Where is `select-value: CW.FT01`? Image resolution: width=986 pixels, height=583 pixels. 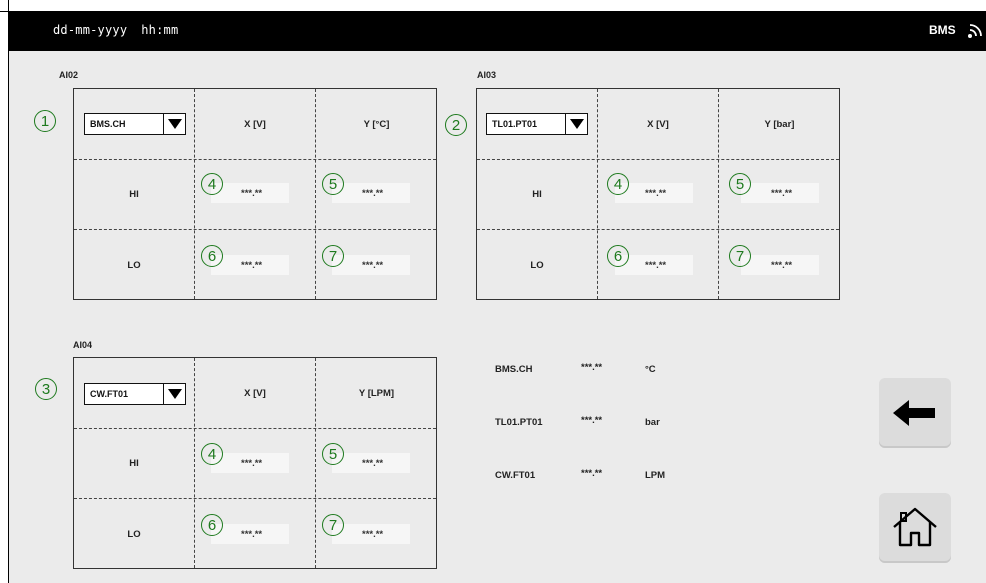 select-value: CW.FT01 is located at coordinates (109, 394).